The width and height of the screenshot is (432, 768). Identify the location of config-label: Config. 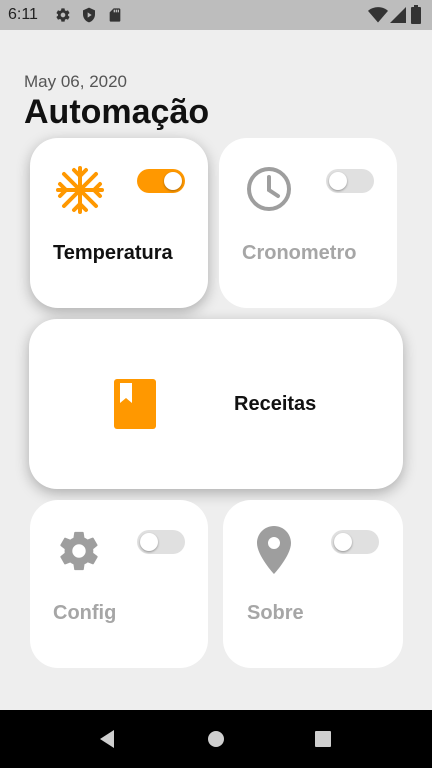
(85, 613).